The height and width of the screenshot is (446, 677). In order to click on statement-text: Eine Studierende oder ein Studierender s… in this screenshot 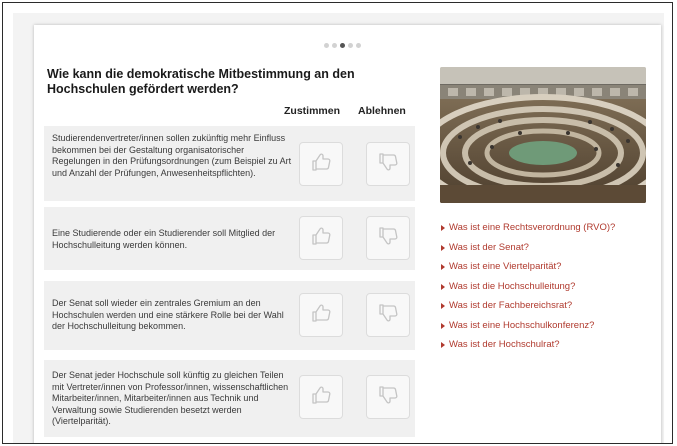, I will do `click(164, 239)`.